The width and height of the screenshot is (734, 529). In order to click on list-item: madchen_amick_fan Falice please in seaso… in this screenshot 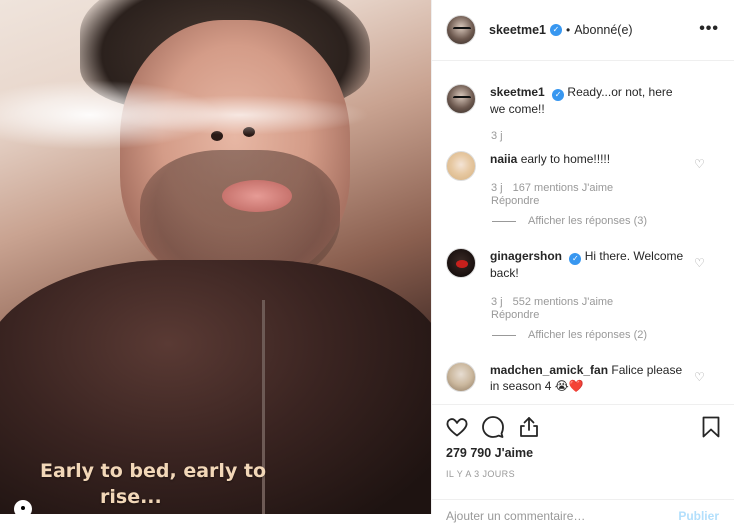, I will do `click(586, 378)`.